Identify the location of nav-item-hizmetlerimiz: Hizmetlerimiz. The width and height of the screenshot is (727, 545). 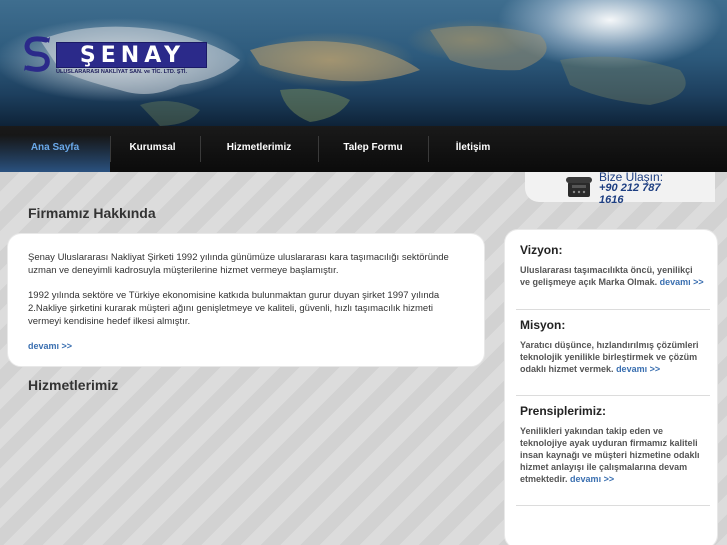
(259, 149).